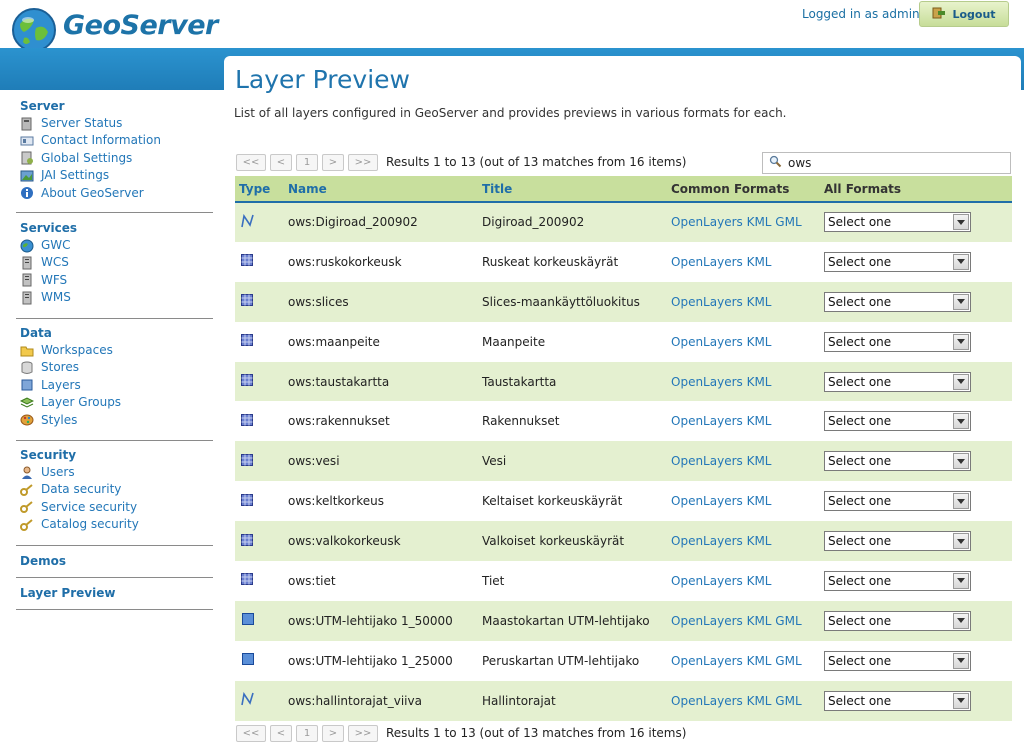 The image size is (1024, 747). What do you see at coordinates (259, 342) in the screenshot?
I see `layer-type-cell` at bounding box center [259, 342].